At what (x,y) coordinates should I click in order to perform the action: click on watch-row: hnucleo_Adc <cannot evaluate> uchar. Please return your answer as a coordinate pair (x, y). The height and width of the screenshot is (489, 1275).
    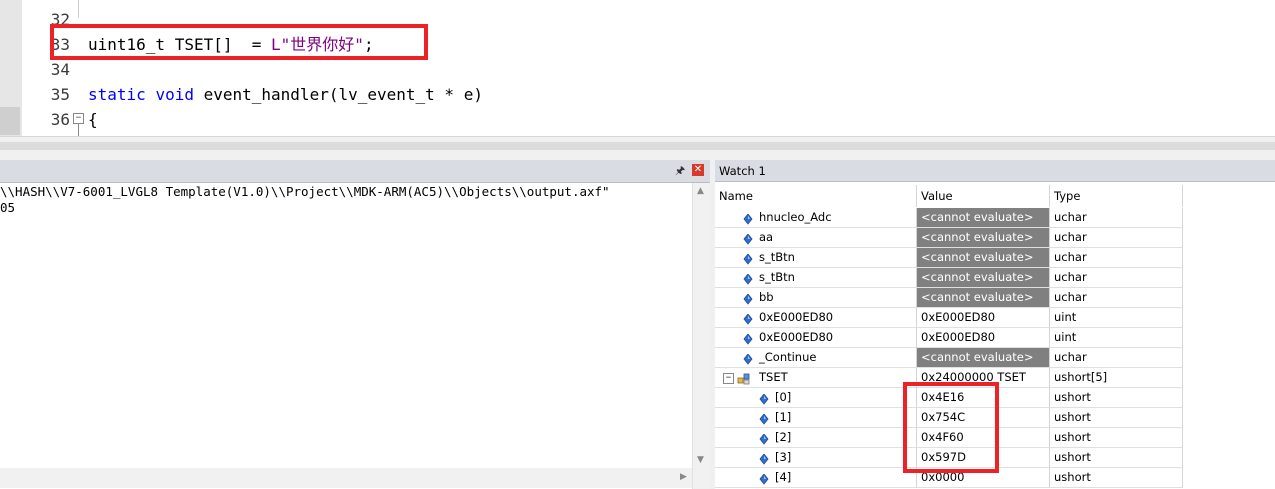
    Looking at the image, I should click on (950, 218).